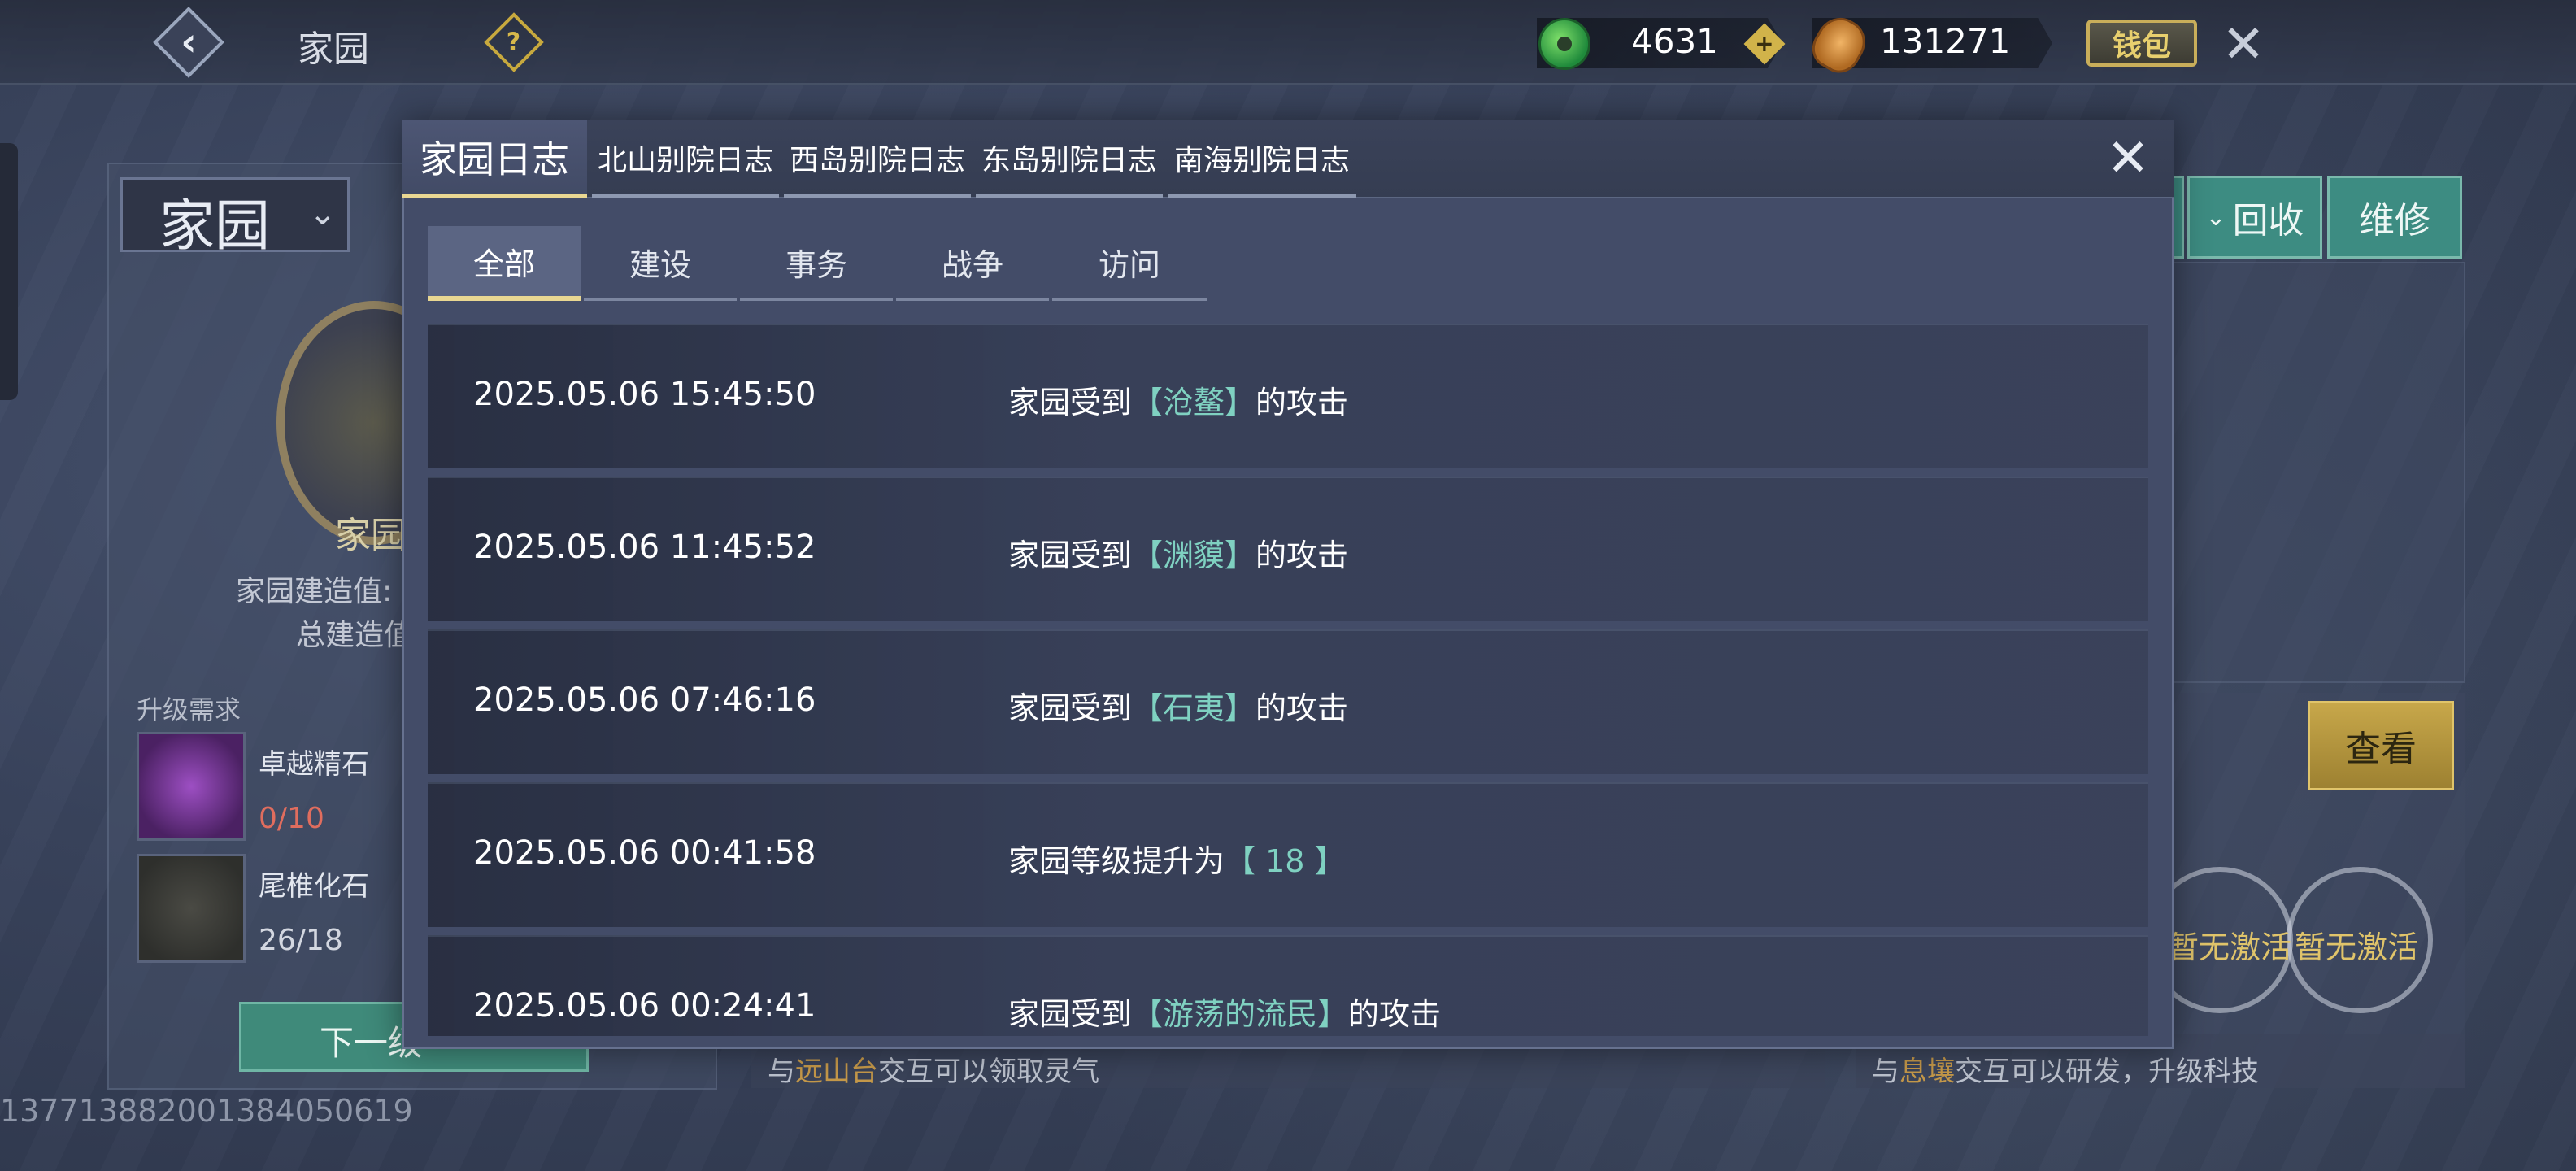  What do you see at coordinates (837, 1072) in the screenshot?
I see `hint-place: 远山台` at bounding box center [837, 1072].